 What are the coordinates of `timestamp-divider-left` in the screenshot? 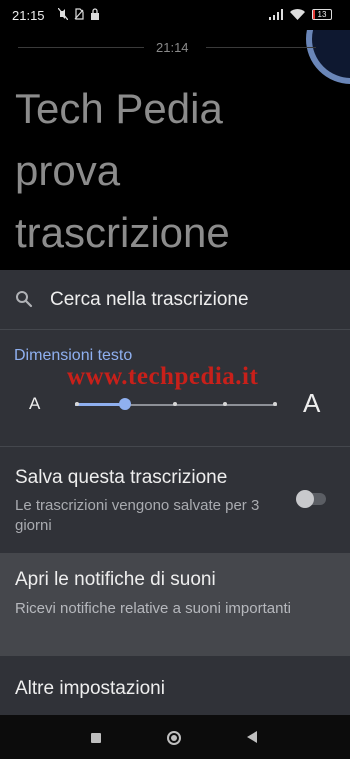 It's located at (81, 47).